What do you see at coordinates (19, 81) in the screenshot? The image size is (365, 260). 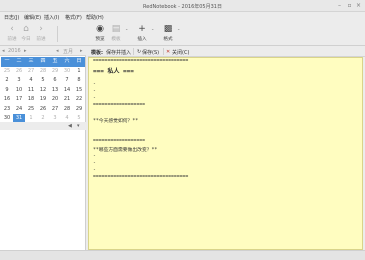 I see `calendar-day: 3` at bounding box center [19, 81].